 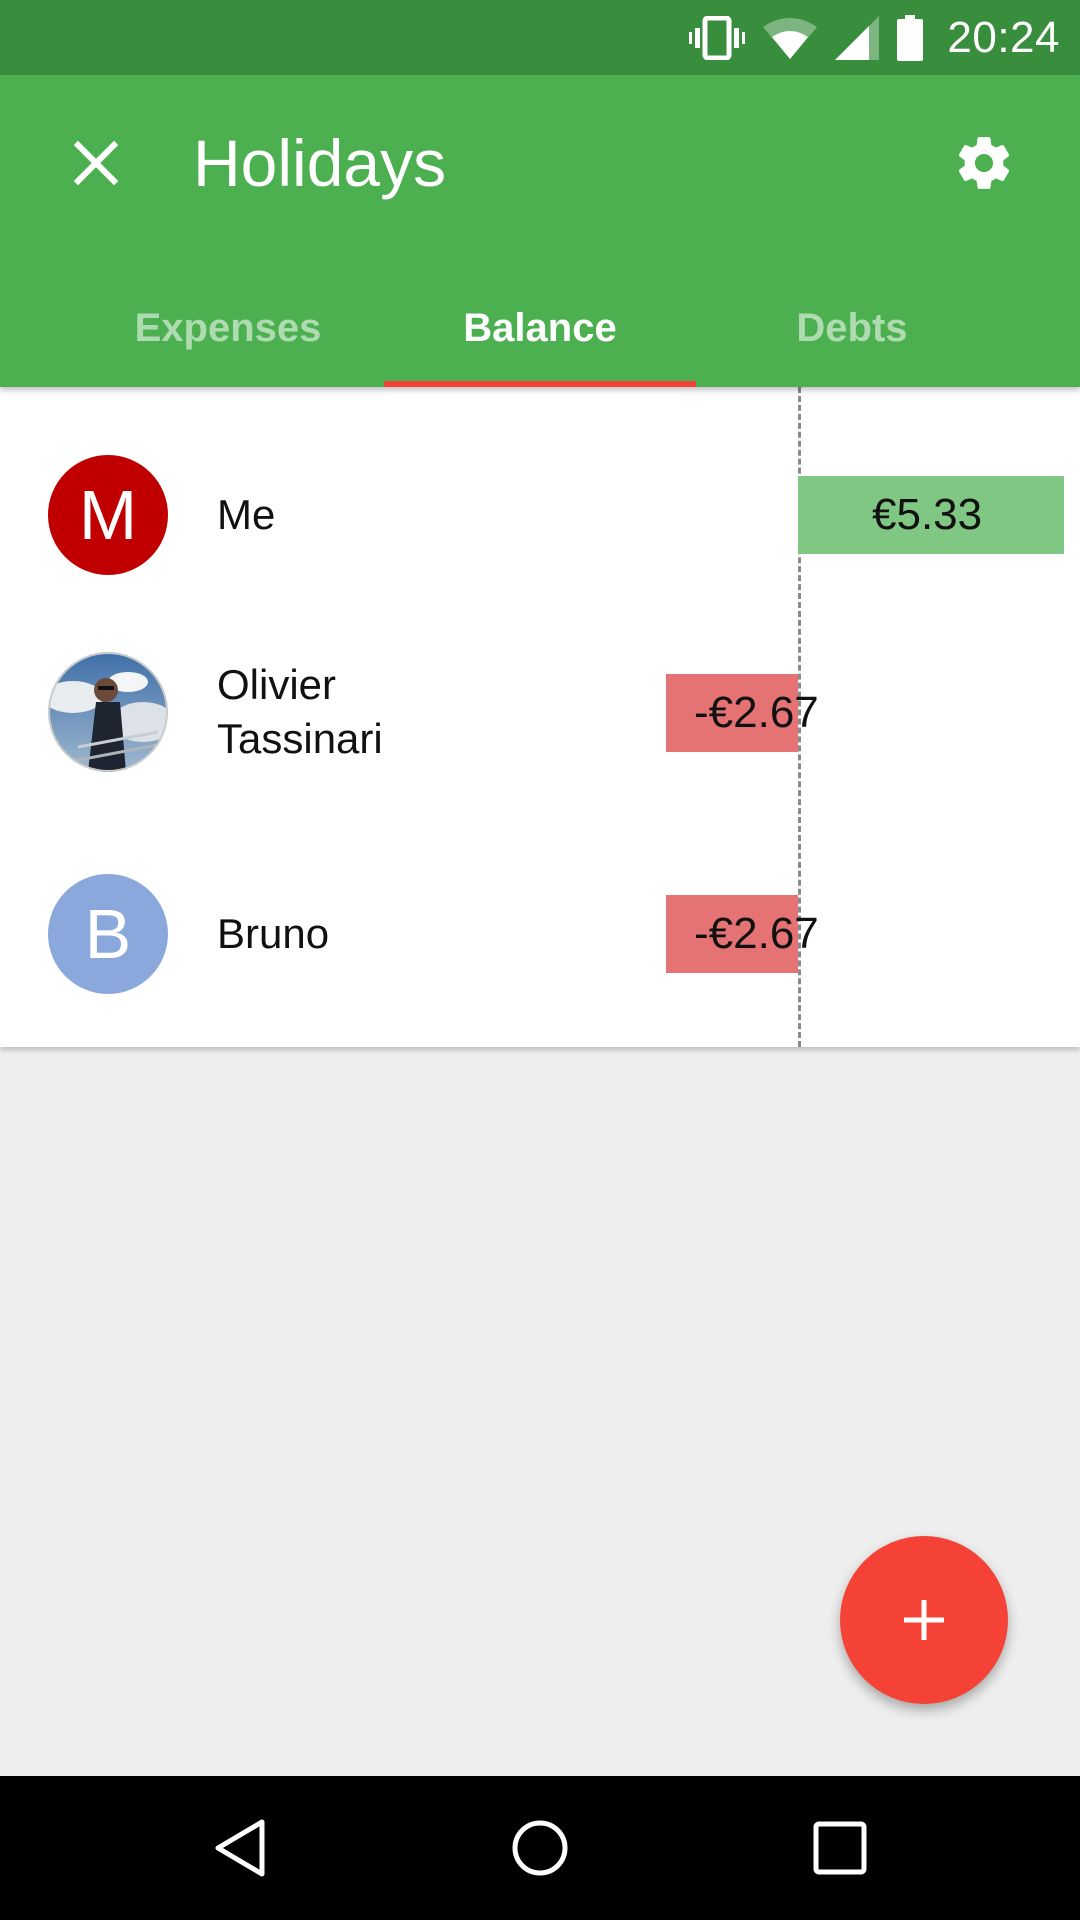 I want to click on member-name: Me, so click(x=246, y=514).